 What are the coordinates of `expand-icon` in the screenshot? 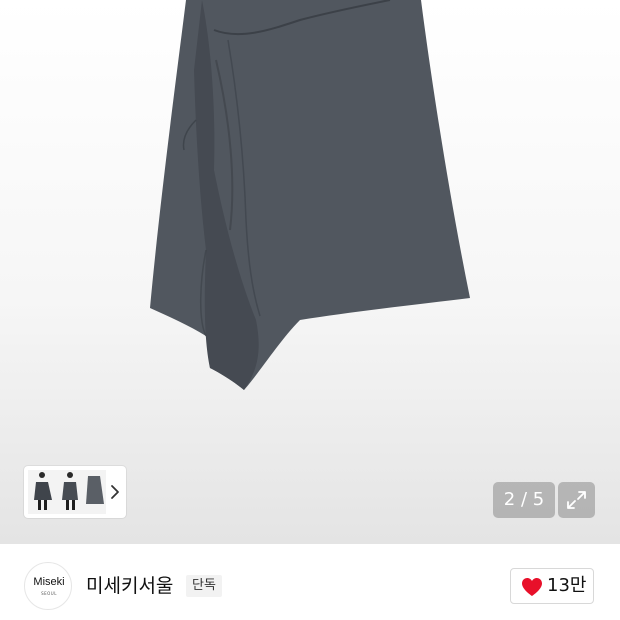 It's located at (576, 500).